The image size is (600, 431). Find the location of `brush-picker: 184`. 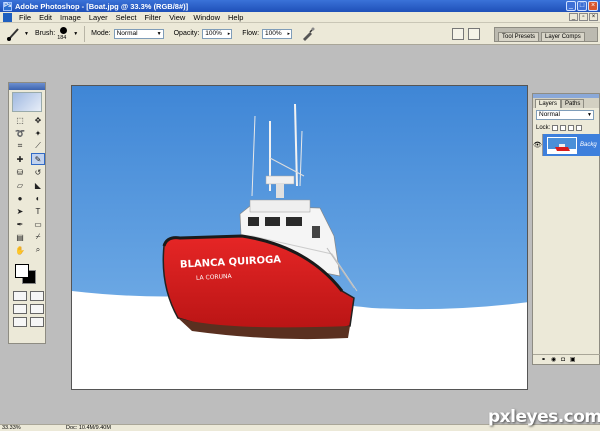

brush-picker: 184 is located at coordinates (64, 34).